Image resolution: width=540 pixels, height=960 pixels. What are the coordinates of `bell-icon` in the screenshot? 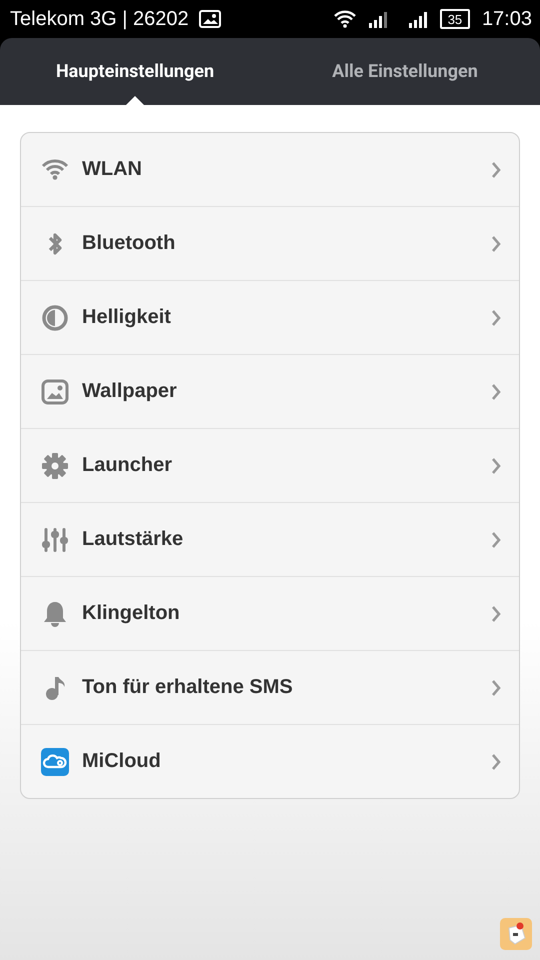 It's located at (55, 614).